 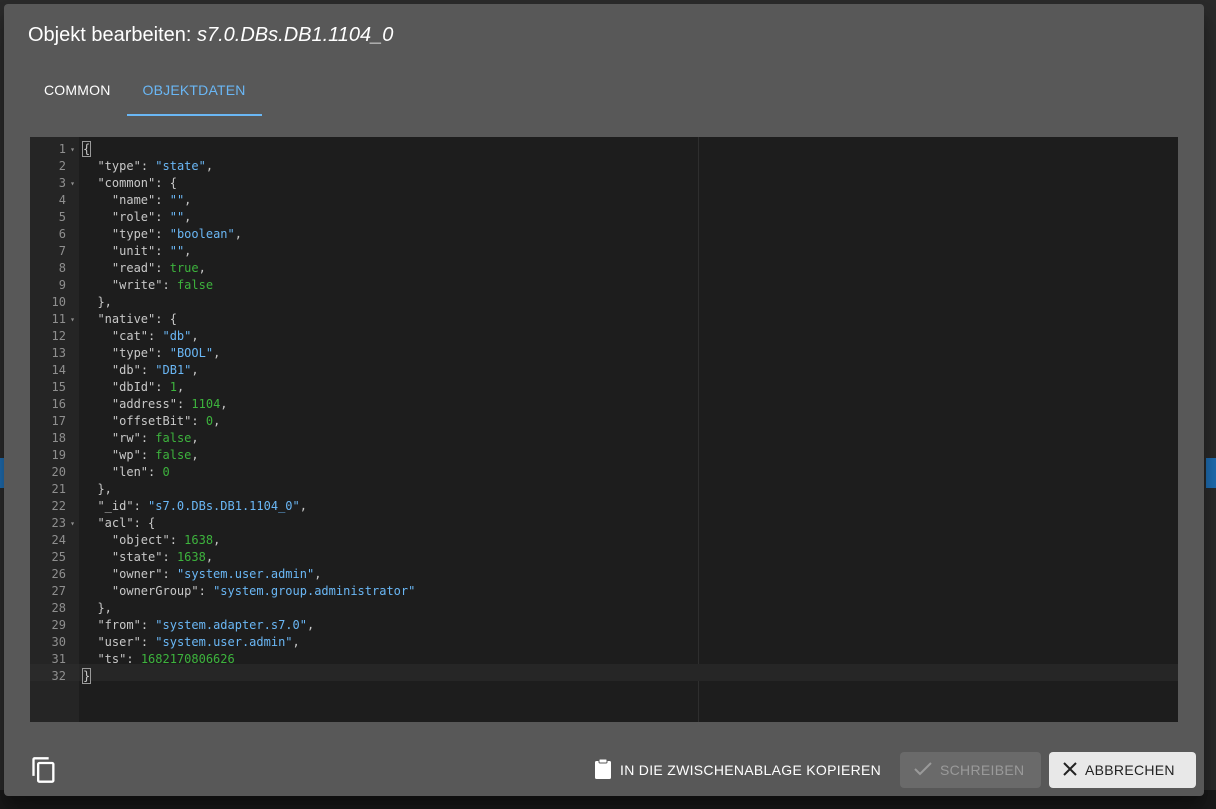 What do you see at coordinates (136, 234) in the screenshot?
I see `code-line: 6 "type": "boolean",` at bounding box center [136, 234].